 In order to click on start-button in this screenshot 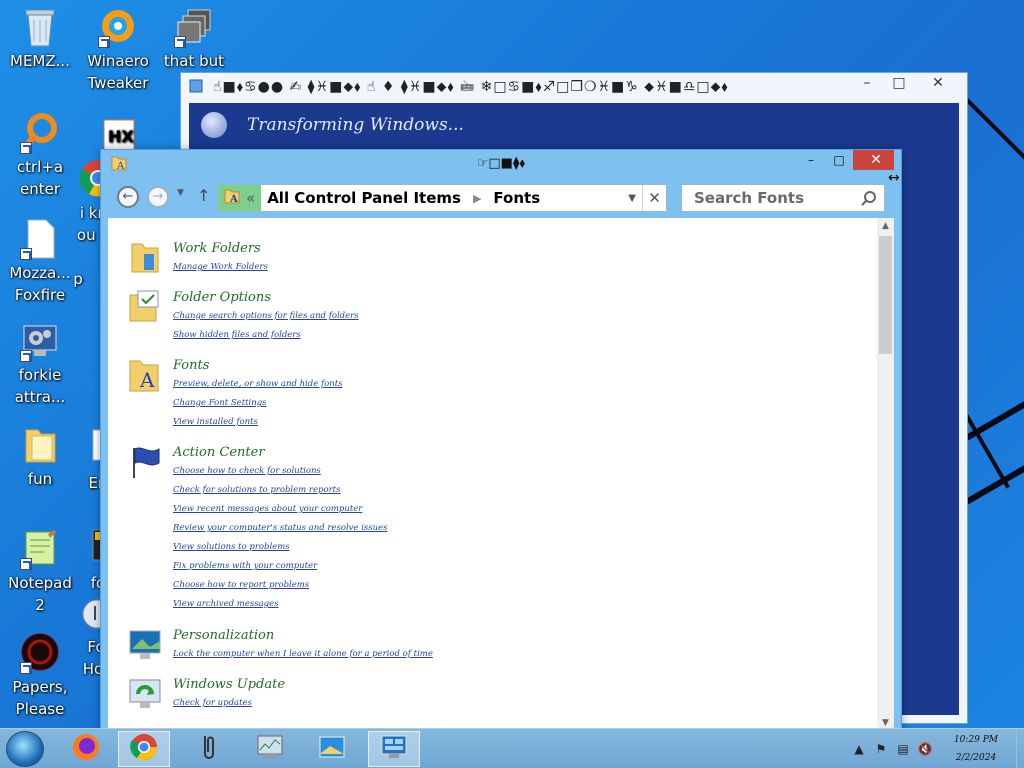, I will do `click(25, 749)`.